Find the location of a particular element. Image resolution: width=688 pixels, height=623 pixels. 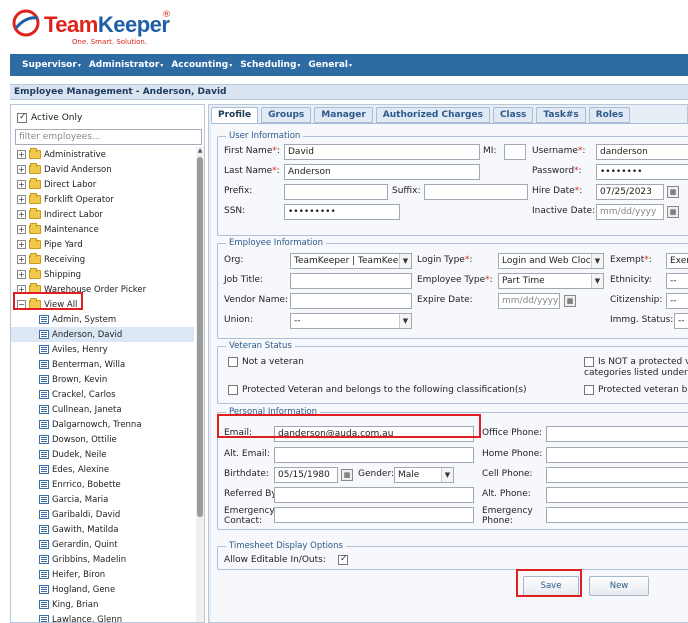

nav-supervisor: Supervisor▾ is located at coordinates (51, 65).